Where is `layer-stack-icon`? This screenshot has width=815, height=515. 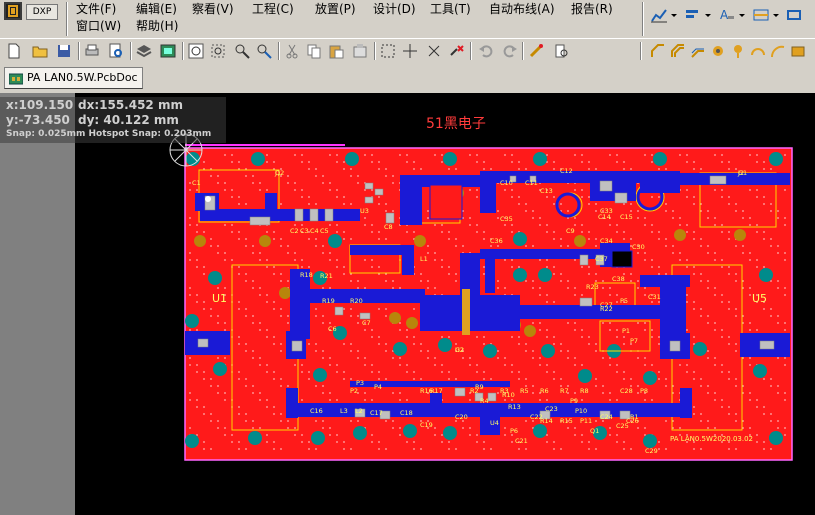
layer-stack-icon is located at coordinates (144, 51).